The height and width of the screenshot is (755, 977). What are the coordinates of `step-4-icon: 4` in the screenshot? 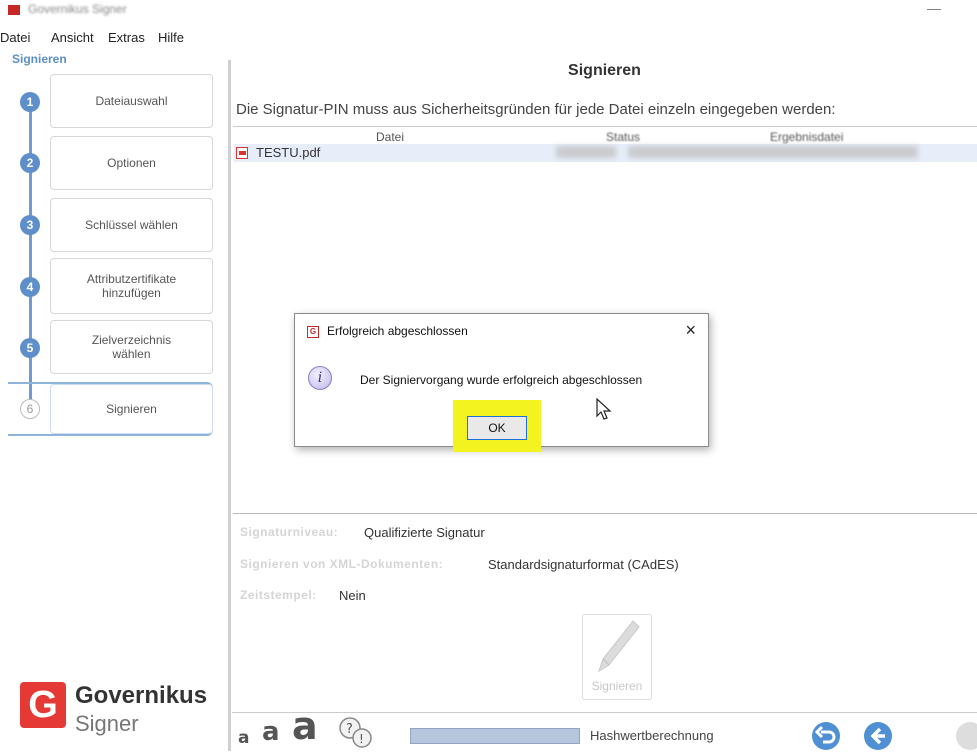 It's located at (30, 287).